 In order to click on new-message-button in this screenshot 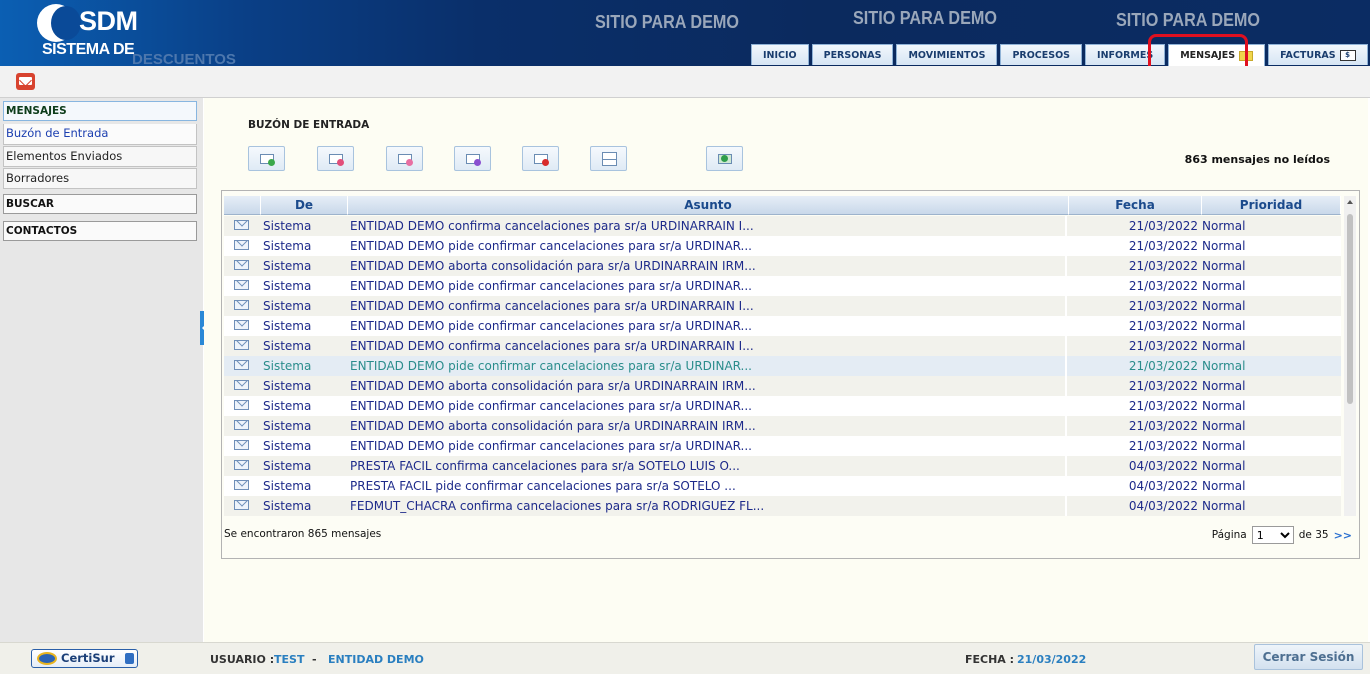, I will do `click(266, 158)`.